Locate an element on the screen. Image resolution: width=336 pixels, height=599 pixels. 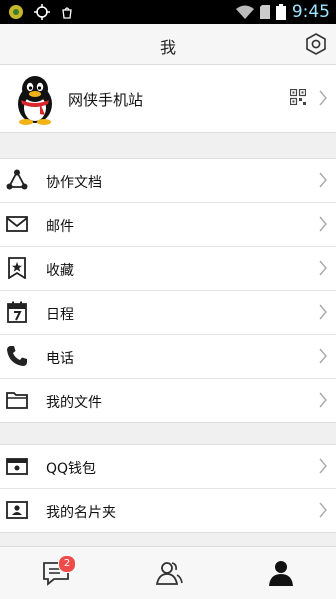
contacts-tab-icon is located at coordinates (169, 573).